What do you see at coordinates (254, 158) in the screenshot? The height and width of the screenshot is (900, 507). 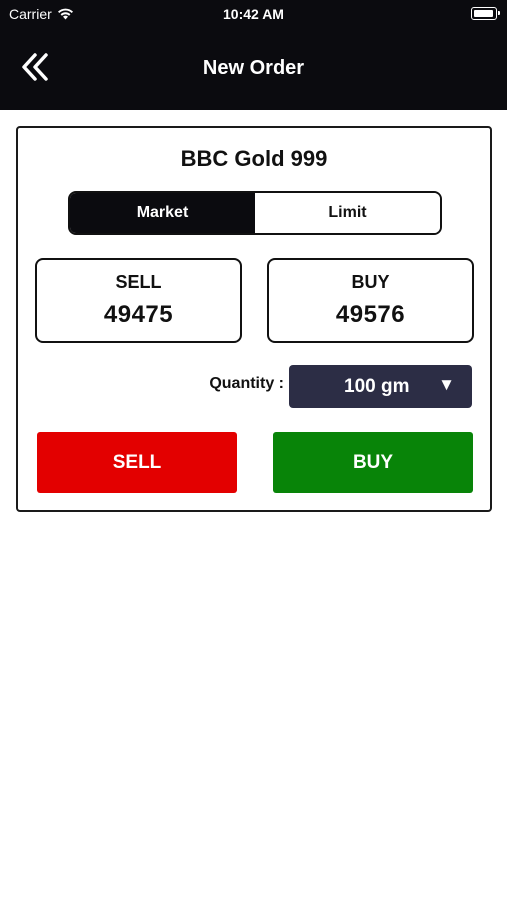 I see `instrument-name: BBC Gold 999` at bounding box center [254, 158].